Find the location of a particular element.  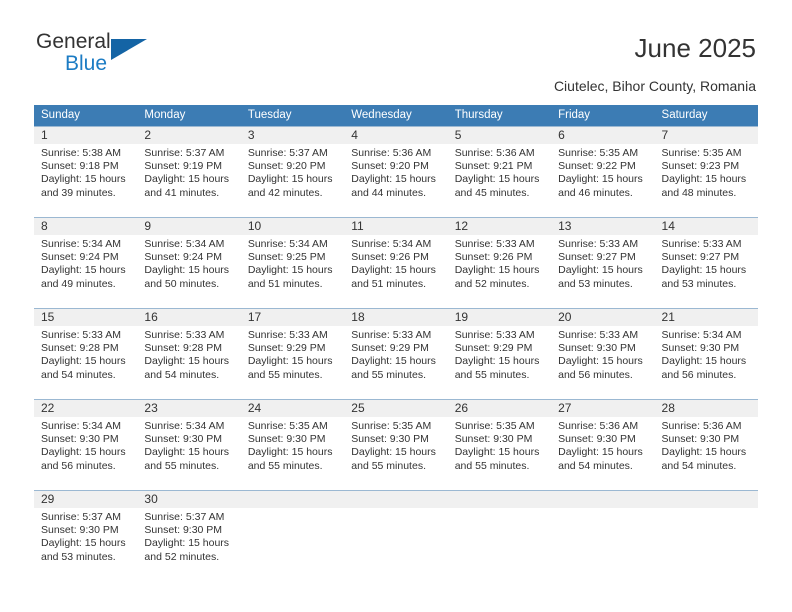

day-number: 16 is located at coordinates (189, 317).